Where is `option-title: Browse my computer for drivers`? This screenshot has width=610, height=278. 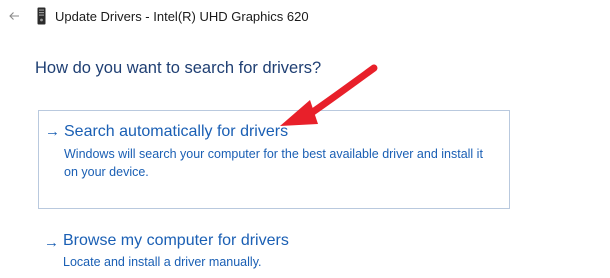 option-title: Browse my computer for drivers is located at coordinates (176, 240).